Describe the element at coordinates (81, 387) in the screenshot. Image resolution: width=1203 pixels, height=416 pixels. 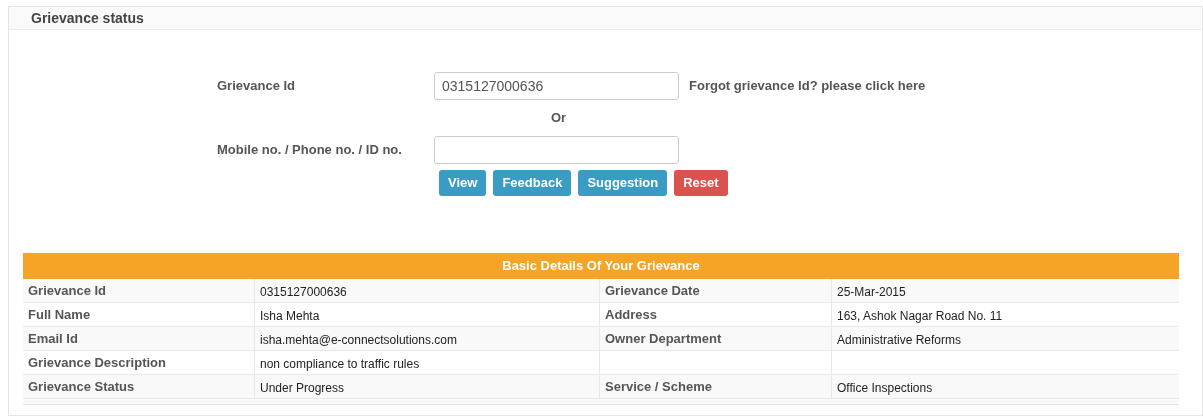
I see `row-label: Grievance Status` at that location.